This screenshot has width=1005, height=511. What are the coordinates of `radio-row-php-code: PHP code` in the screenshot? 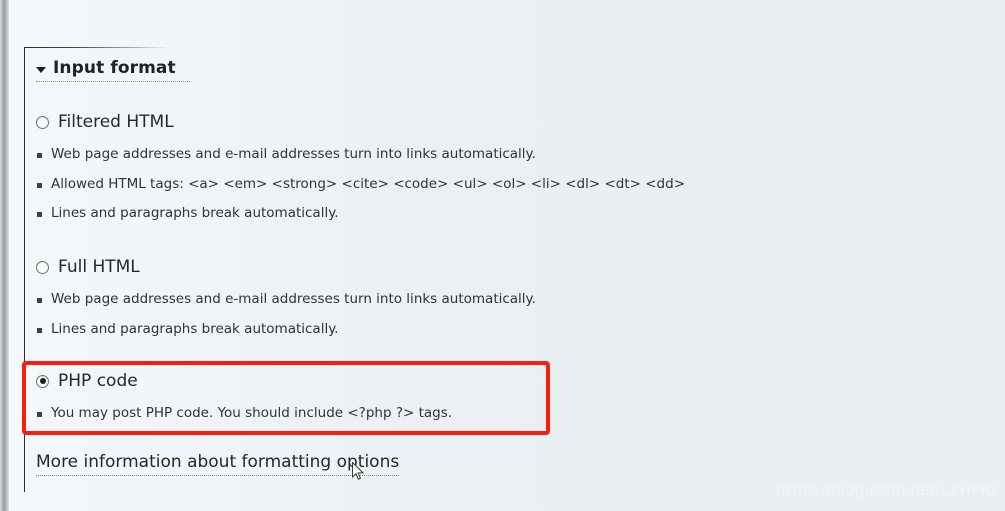 It's located at (244, 381).